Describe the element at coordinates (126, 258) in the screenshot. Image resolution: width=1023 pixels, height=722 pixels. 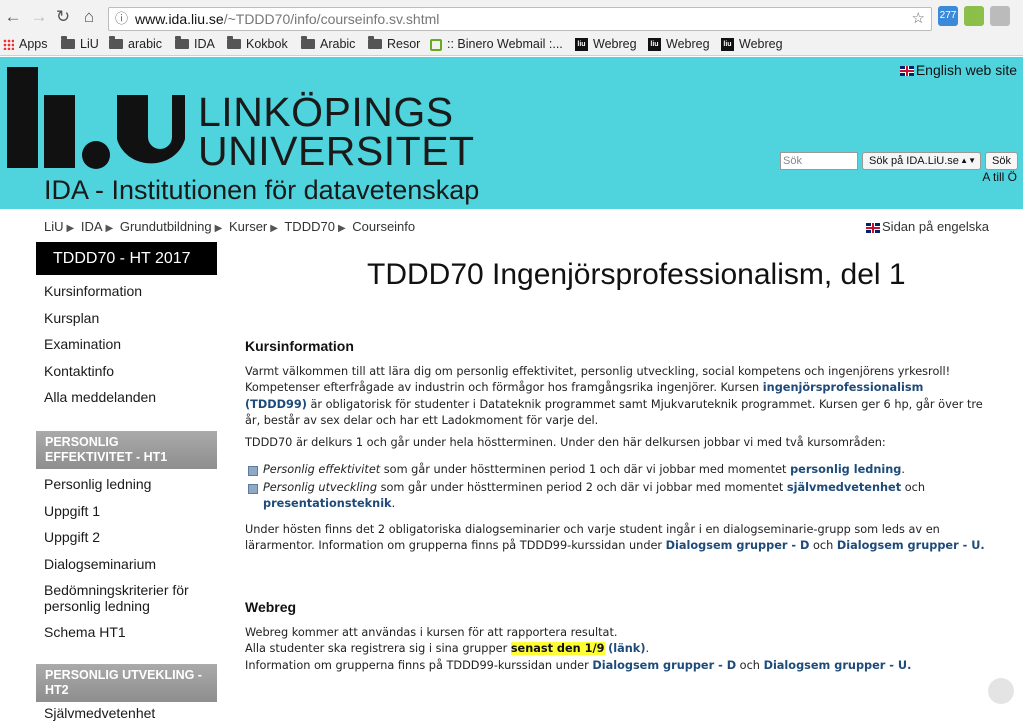
I see `course-header: TDDD70 - HT 2017` at that location.